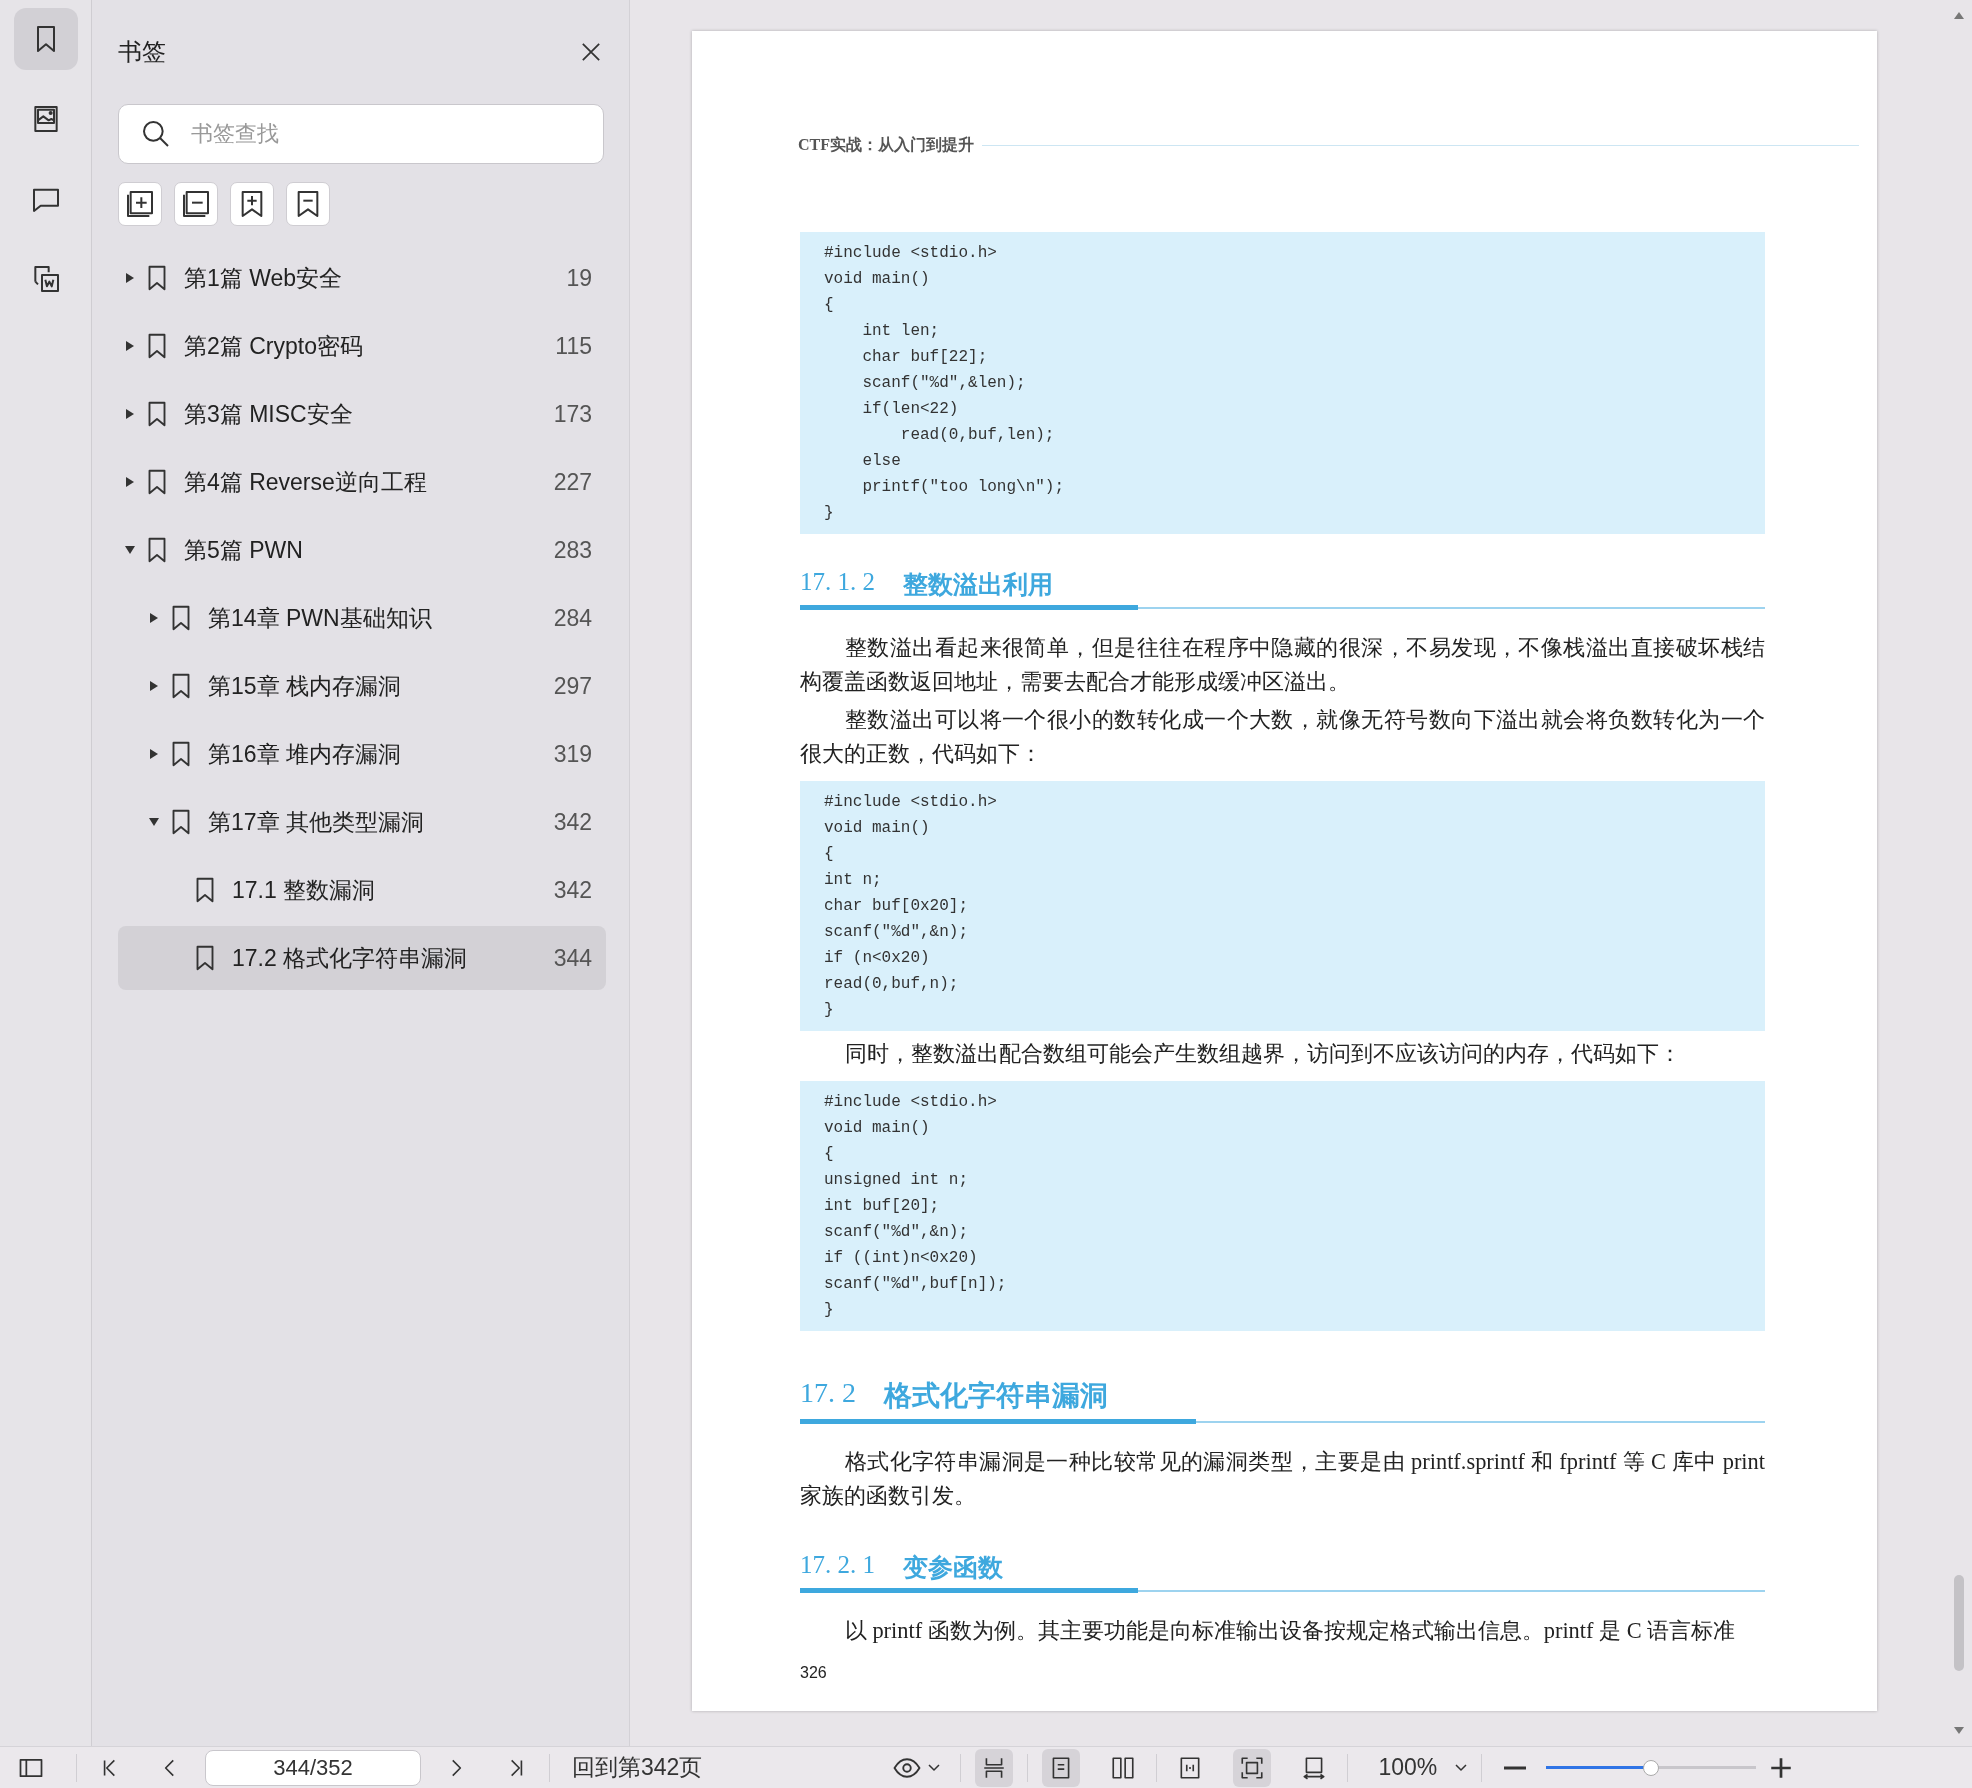 Image resolution: width=1972 pixels, height=1788 pixels. Describe the element at coordinates (572, 686) in the screenshot. I see `page-number: 297` at that location.